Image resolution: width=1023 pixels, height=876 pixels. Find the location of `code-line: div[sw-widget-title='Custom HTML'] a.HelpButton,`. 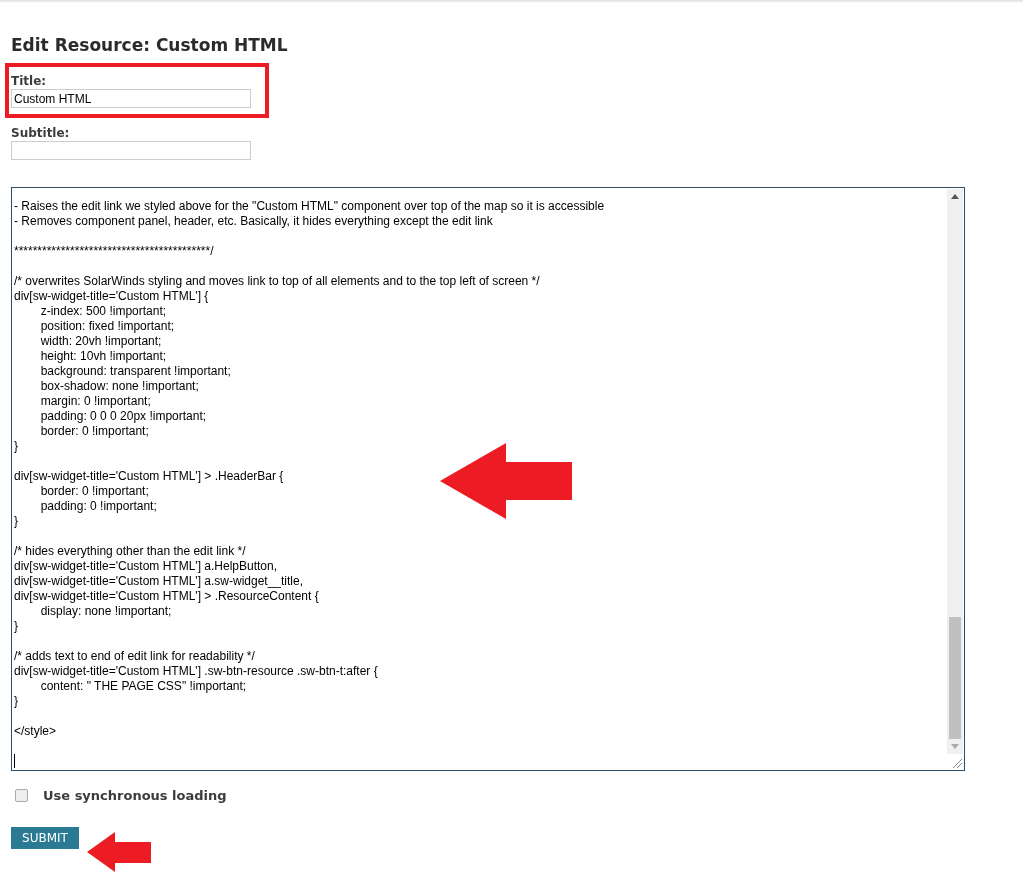

code-line: div[sw-widget-title='Custom HTML'] a.HelpButton, is located at coordinates (145, 566).